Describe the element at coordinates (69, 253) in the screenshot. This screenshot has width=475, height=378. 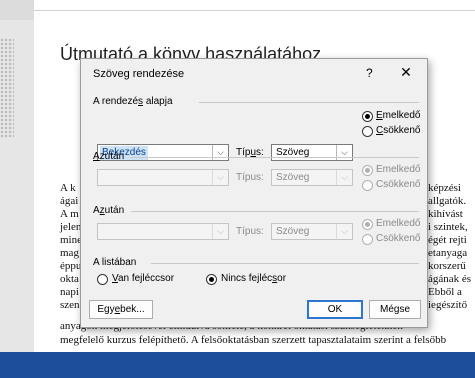
I see `text-fragment-left: mag` at that location.